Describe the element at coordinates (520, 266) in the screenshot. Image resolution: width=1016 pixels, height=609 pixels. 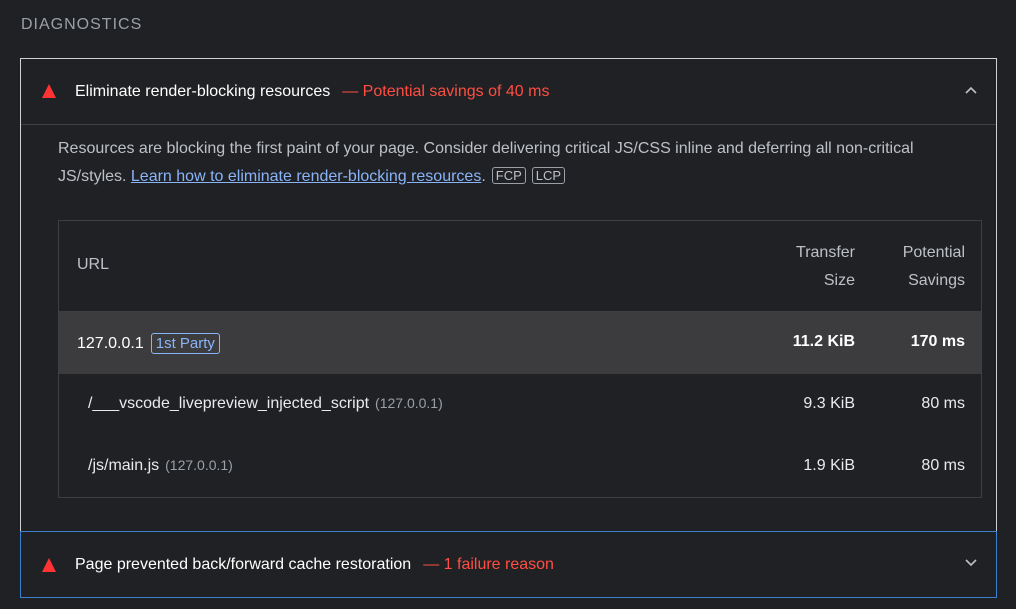
I see `table-header: URL Transfer Size Potential Savings` at that location.